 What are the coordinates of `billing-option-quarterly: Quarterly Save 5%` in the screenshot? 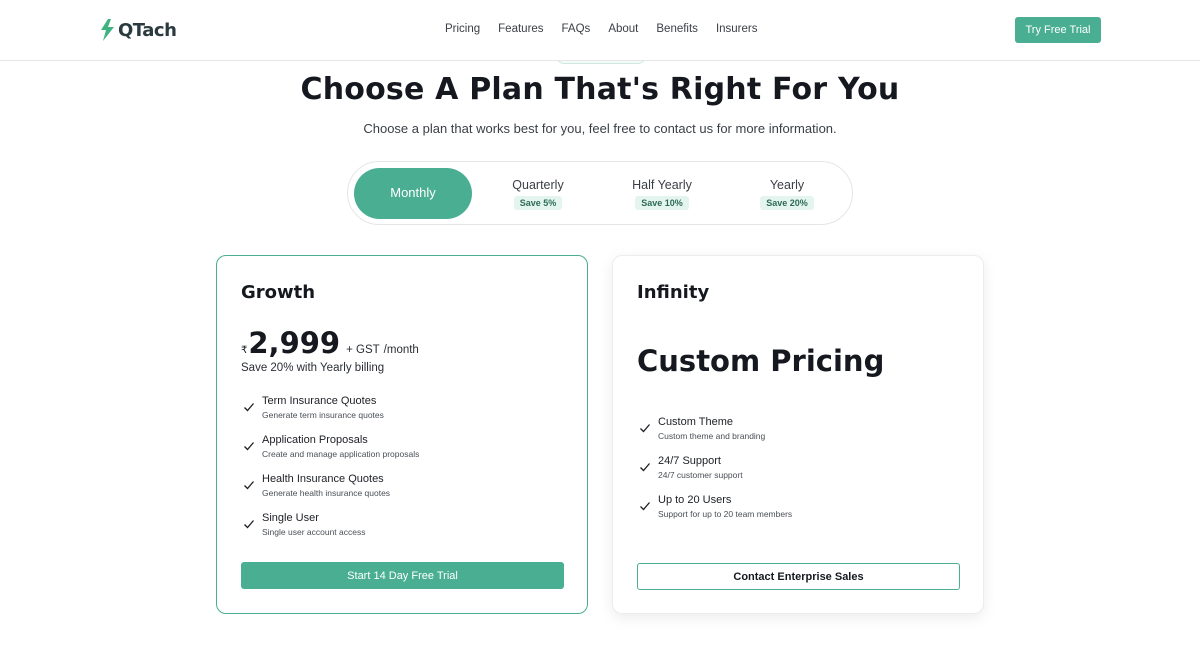 It's located at (538, 193).